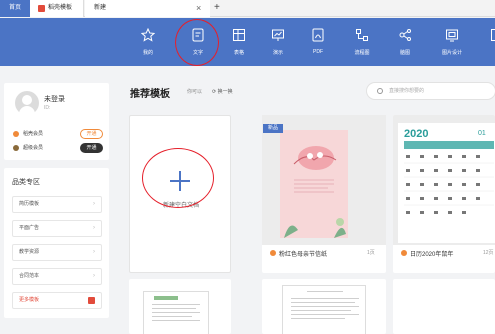  I want to click on hint-text: 你可以, so click(195, 92).